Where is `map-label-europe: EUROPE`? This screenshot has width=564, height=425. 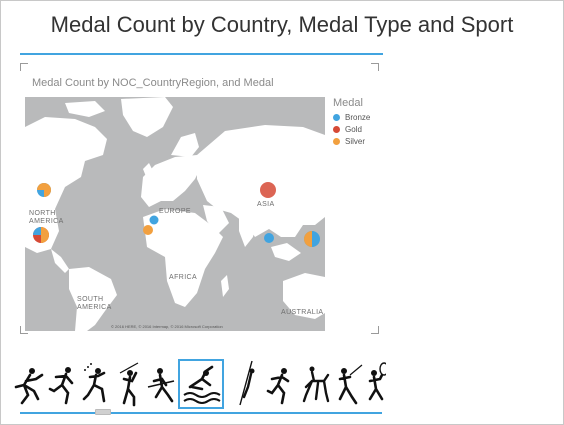 map-label-europe: EUROPE is located at coordinates (175, 211).